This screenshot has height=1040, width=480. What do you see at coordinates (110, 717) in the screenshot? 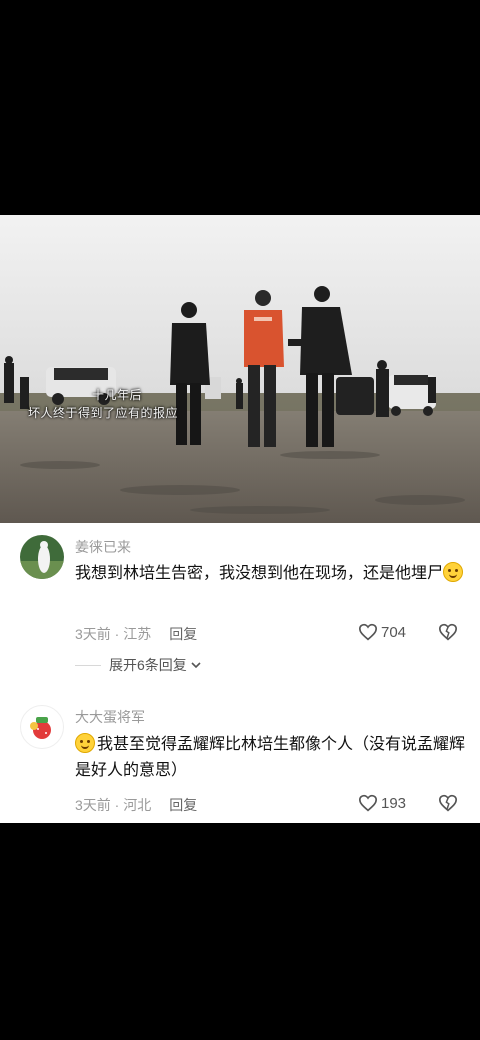
I see `comment-username: 大大蛋将军` at bounding box center [110, 717].